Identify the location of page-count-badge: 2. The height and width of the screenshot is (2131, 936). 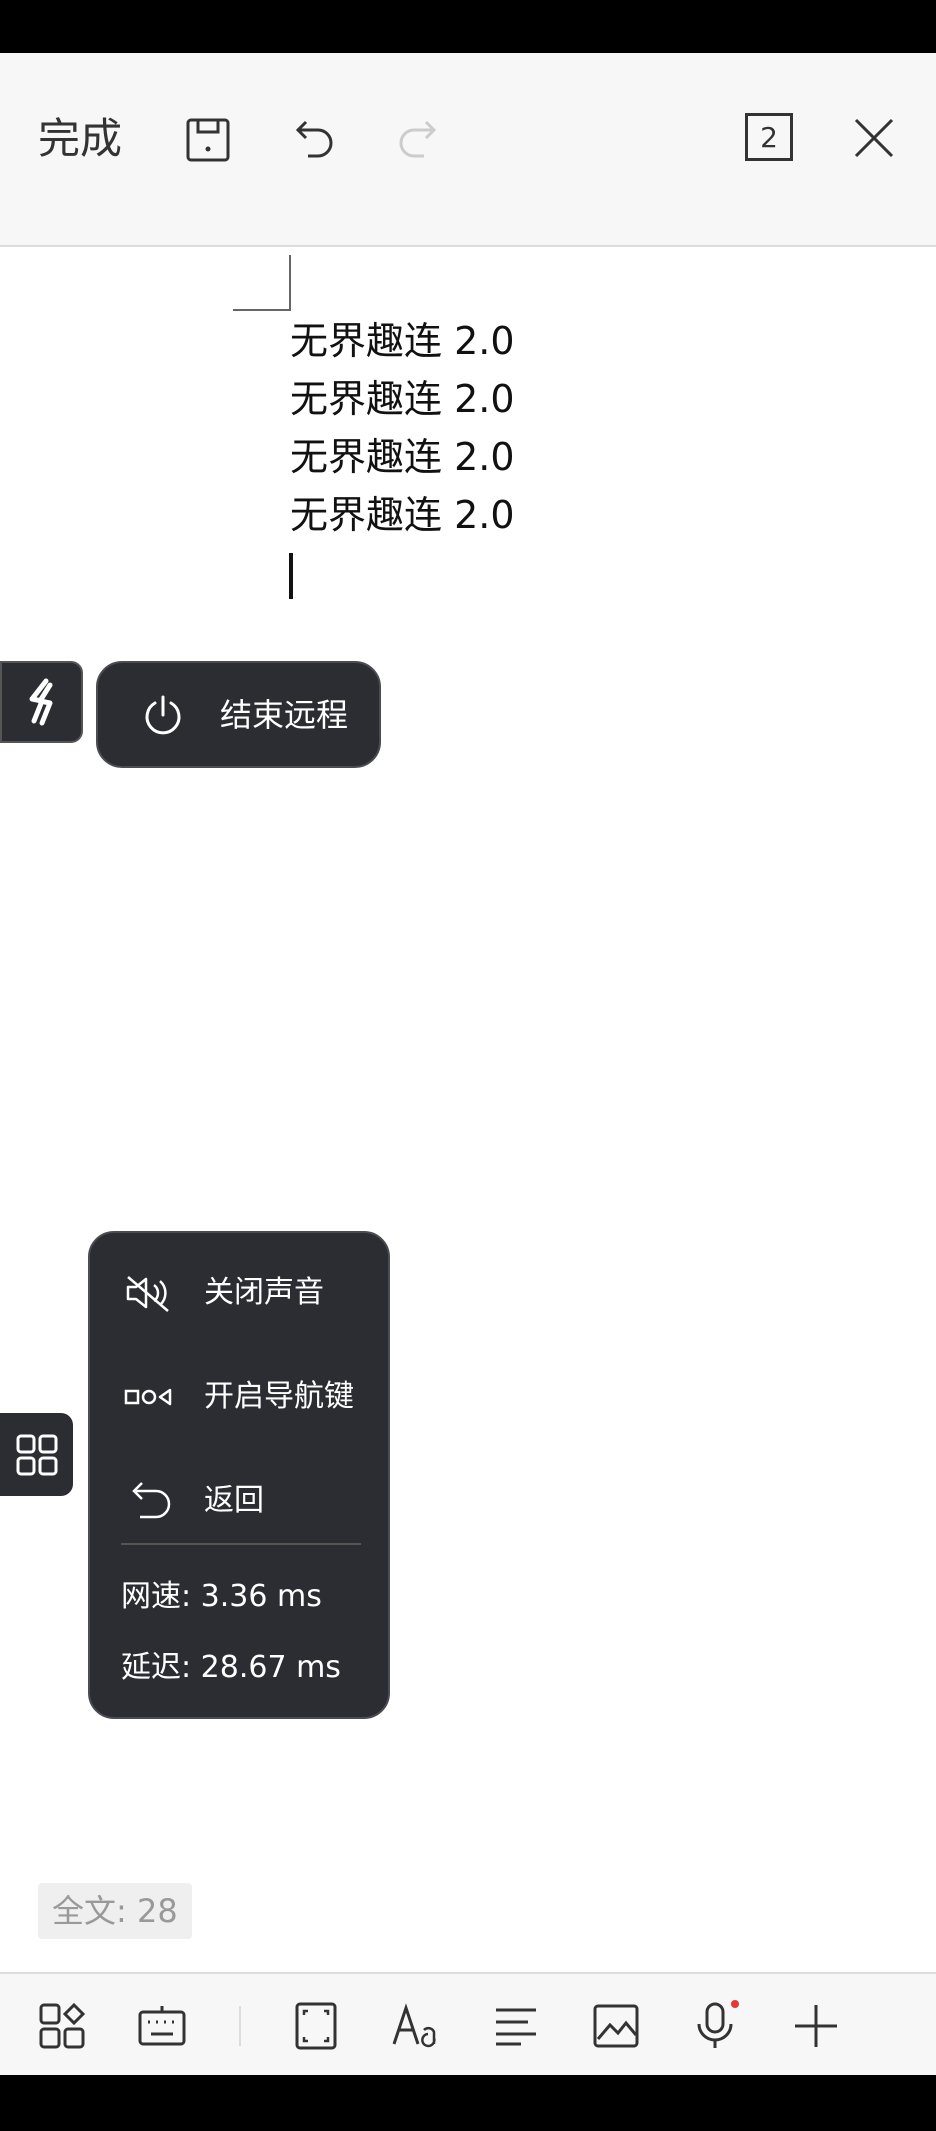
(769, 137).